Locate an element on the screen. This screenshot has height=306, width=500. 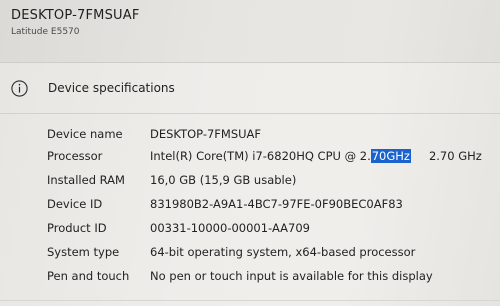
spec-row-device-name: Device name DESKTOP-7FMSUAF is located at coordinates (250, 135).